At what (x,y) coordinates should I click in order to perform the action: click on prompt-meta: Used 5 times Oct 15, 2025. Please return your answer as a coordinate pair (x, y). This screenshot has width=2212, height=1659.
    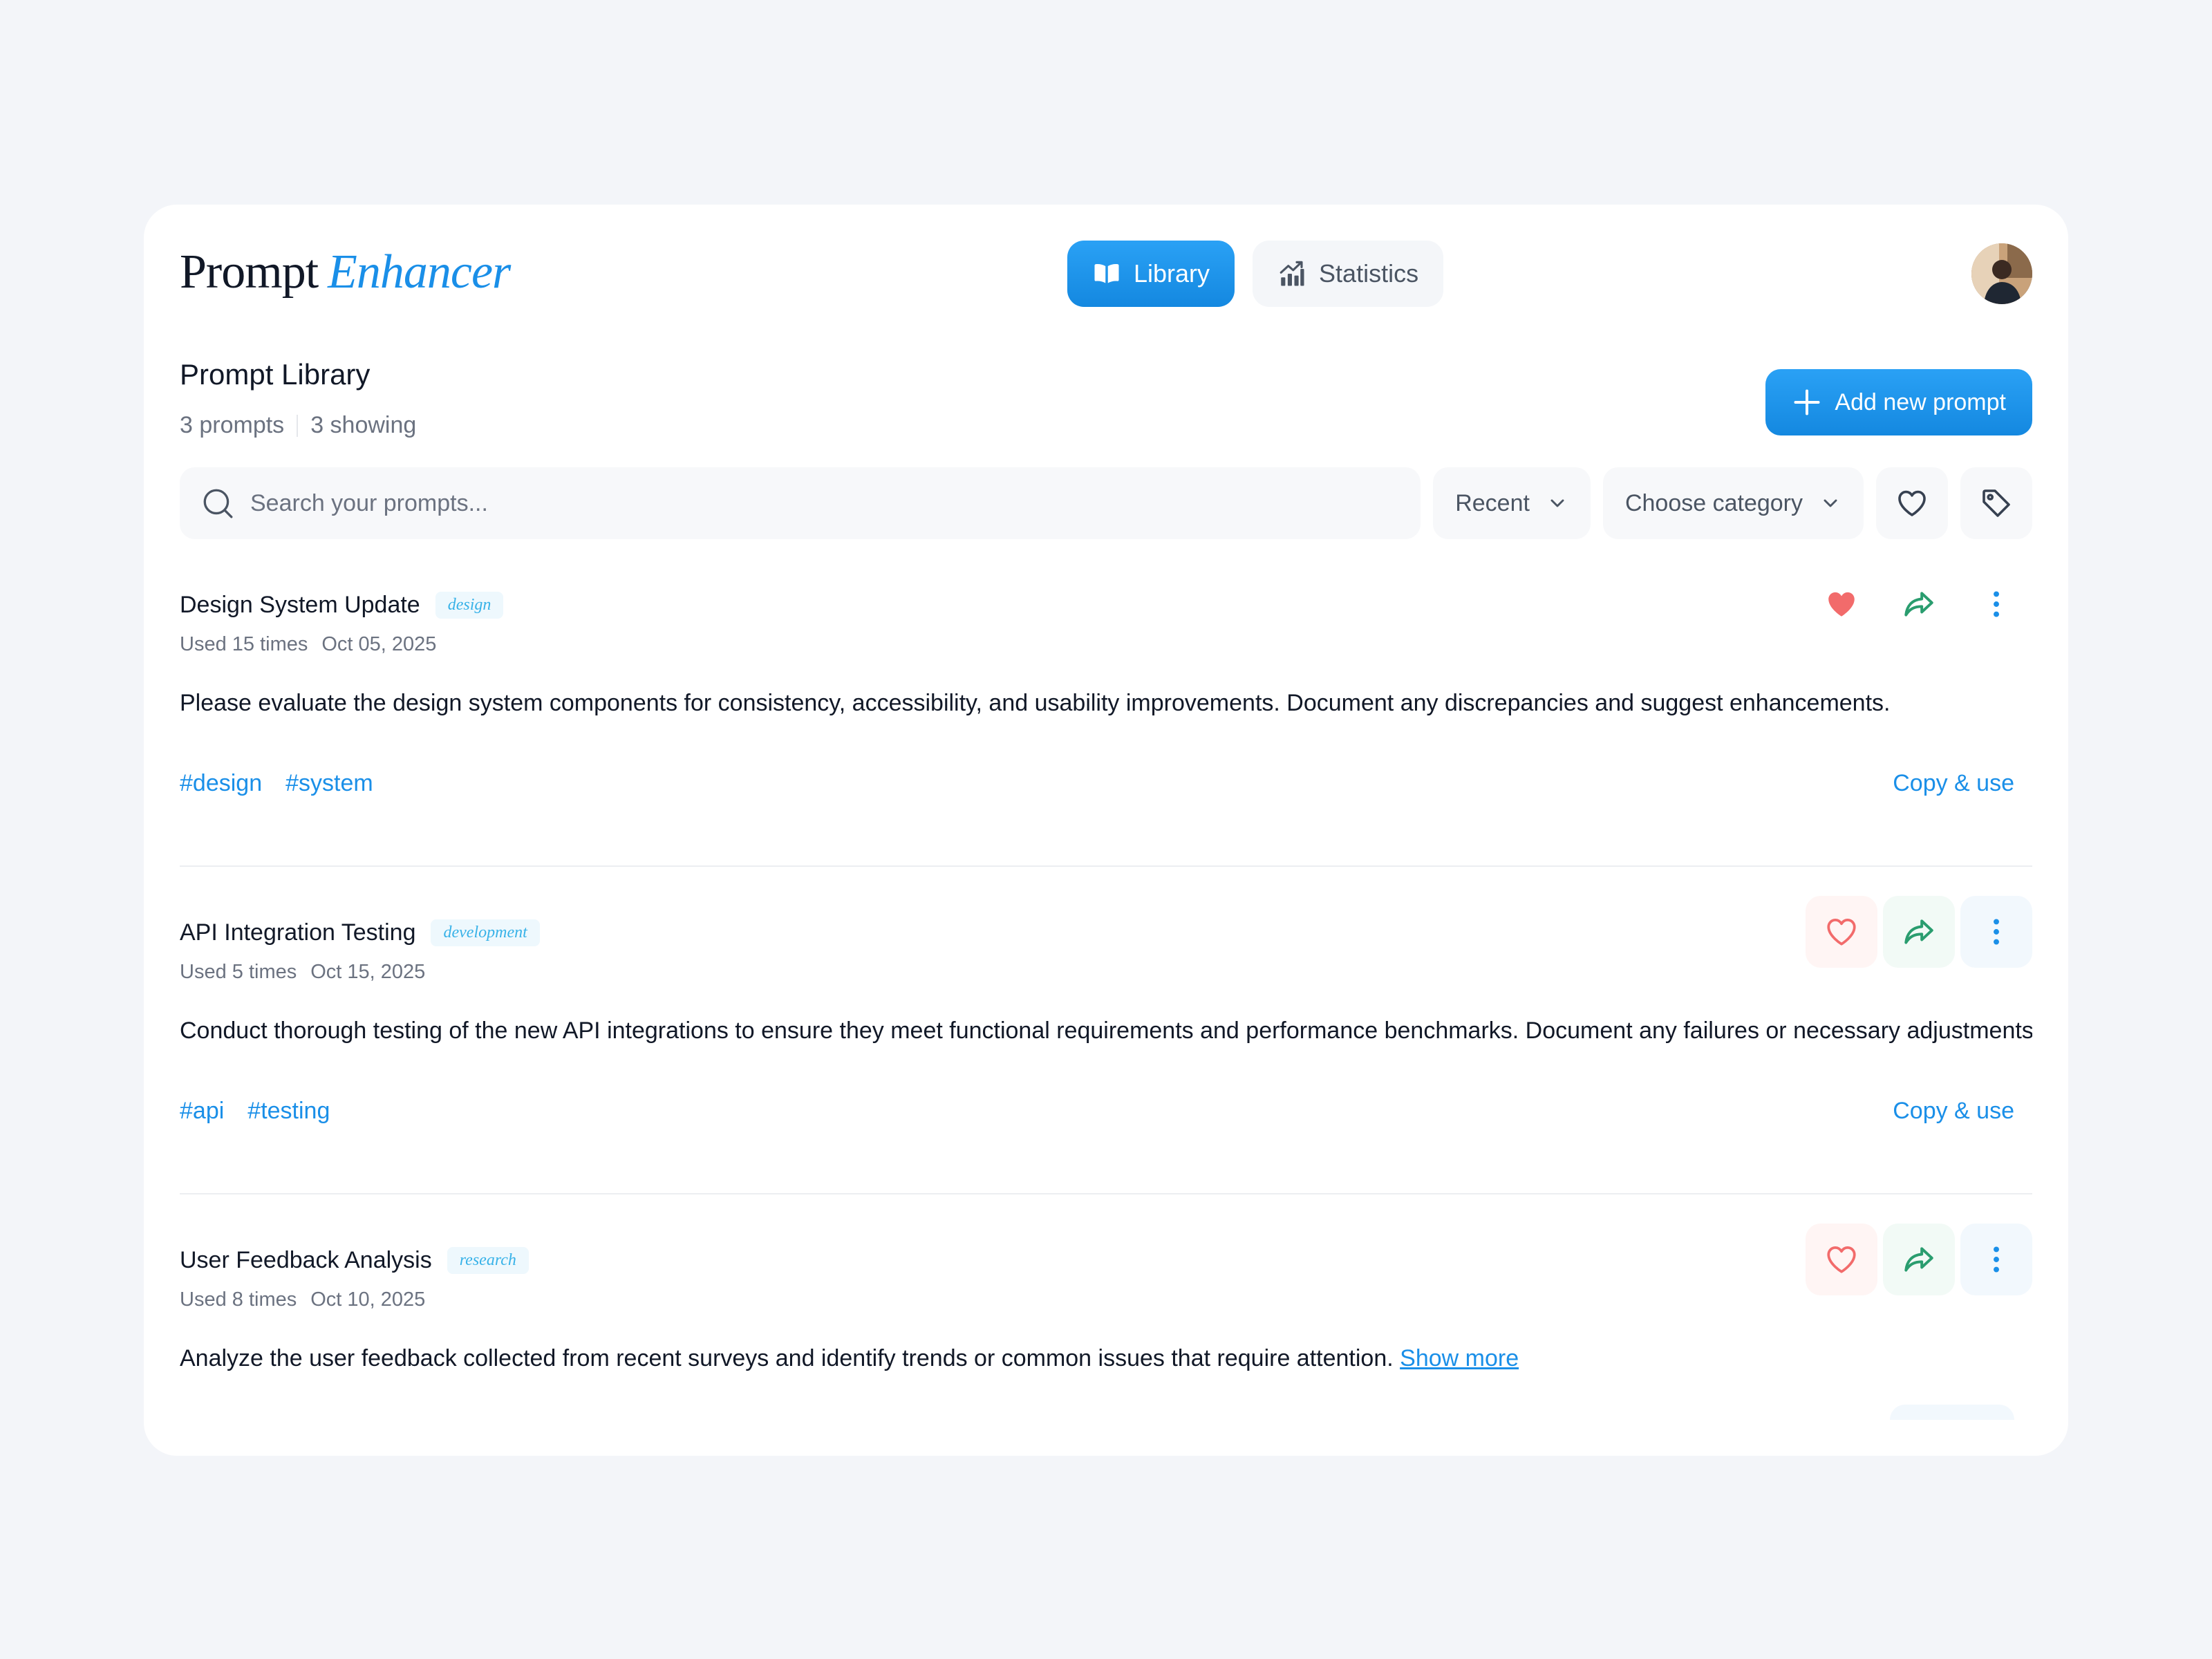
    Looking at the image, I should click on (303, 972).